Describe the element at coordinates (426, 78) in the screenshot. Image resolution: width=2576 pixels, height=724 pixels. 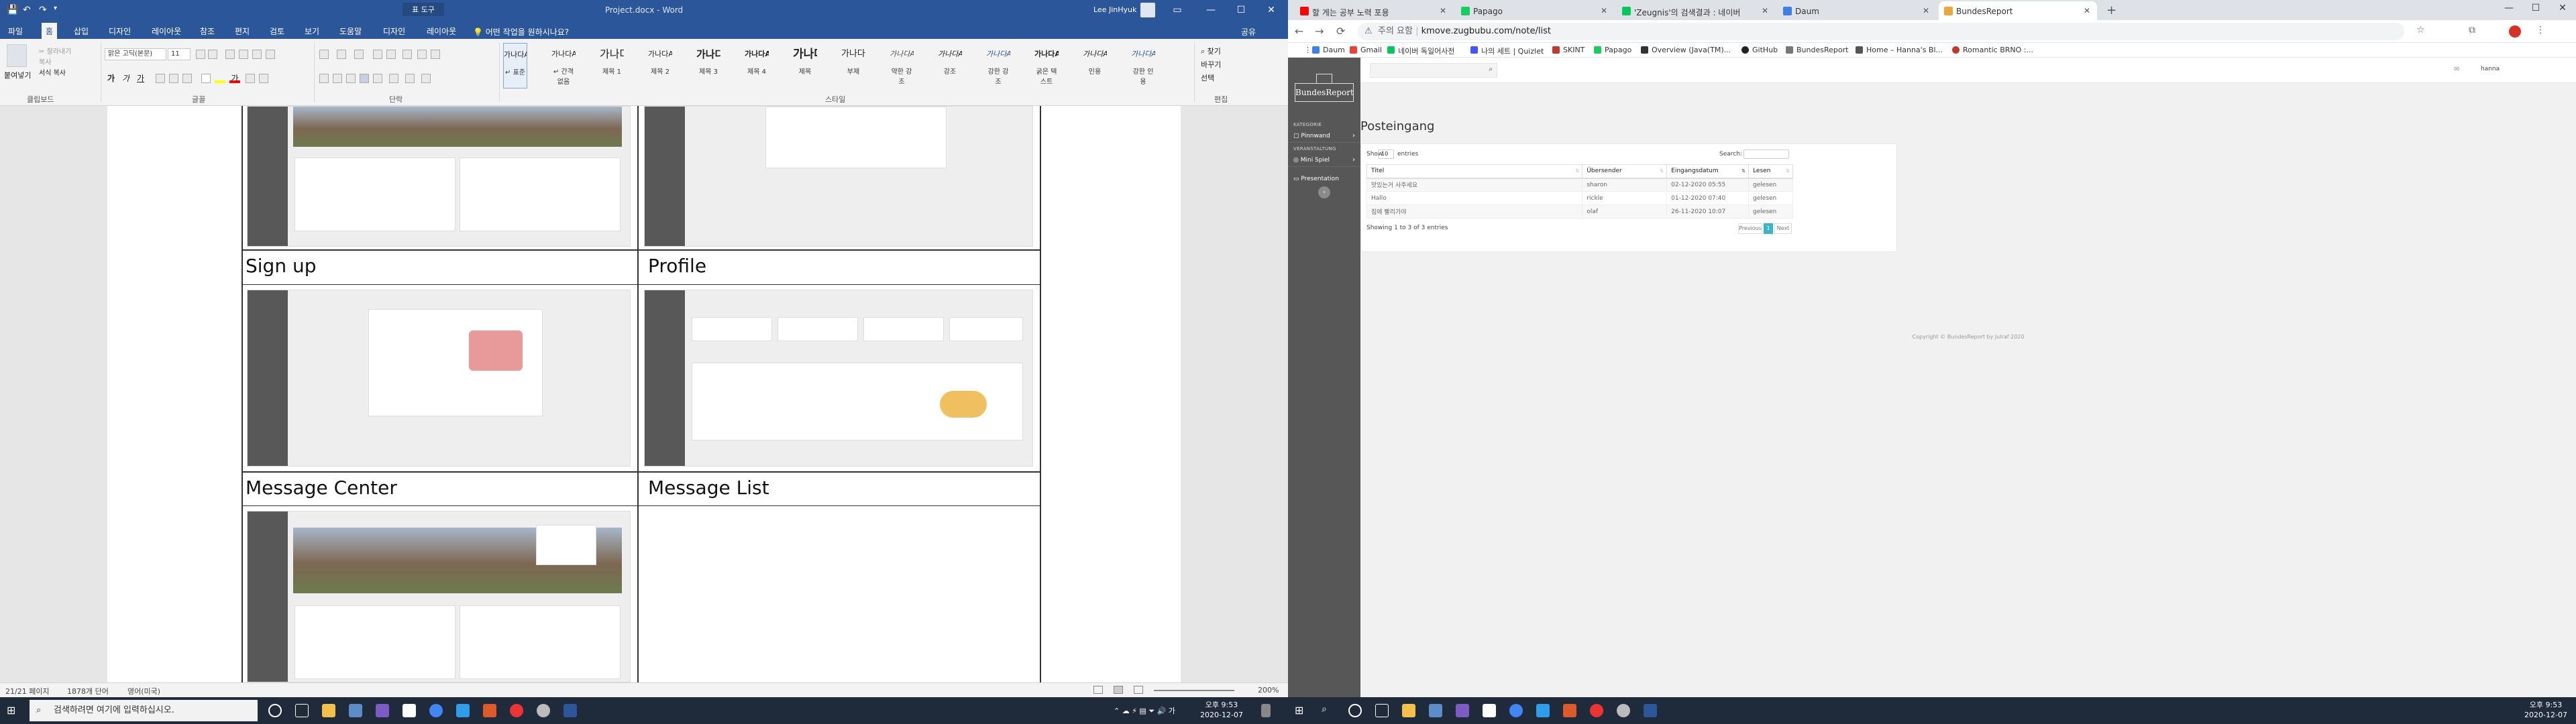
I see `borders-icon` at that location.